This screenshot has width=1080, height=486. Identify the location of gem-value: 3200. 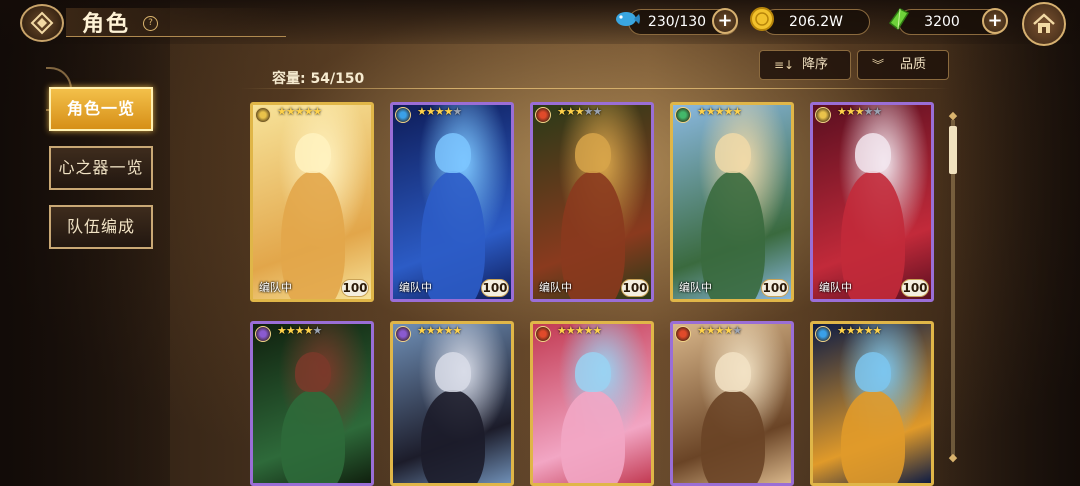
(942, 22).